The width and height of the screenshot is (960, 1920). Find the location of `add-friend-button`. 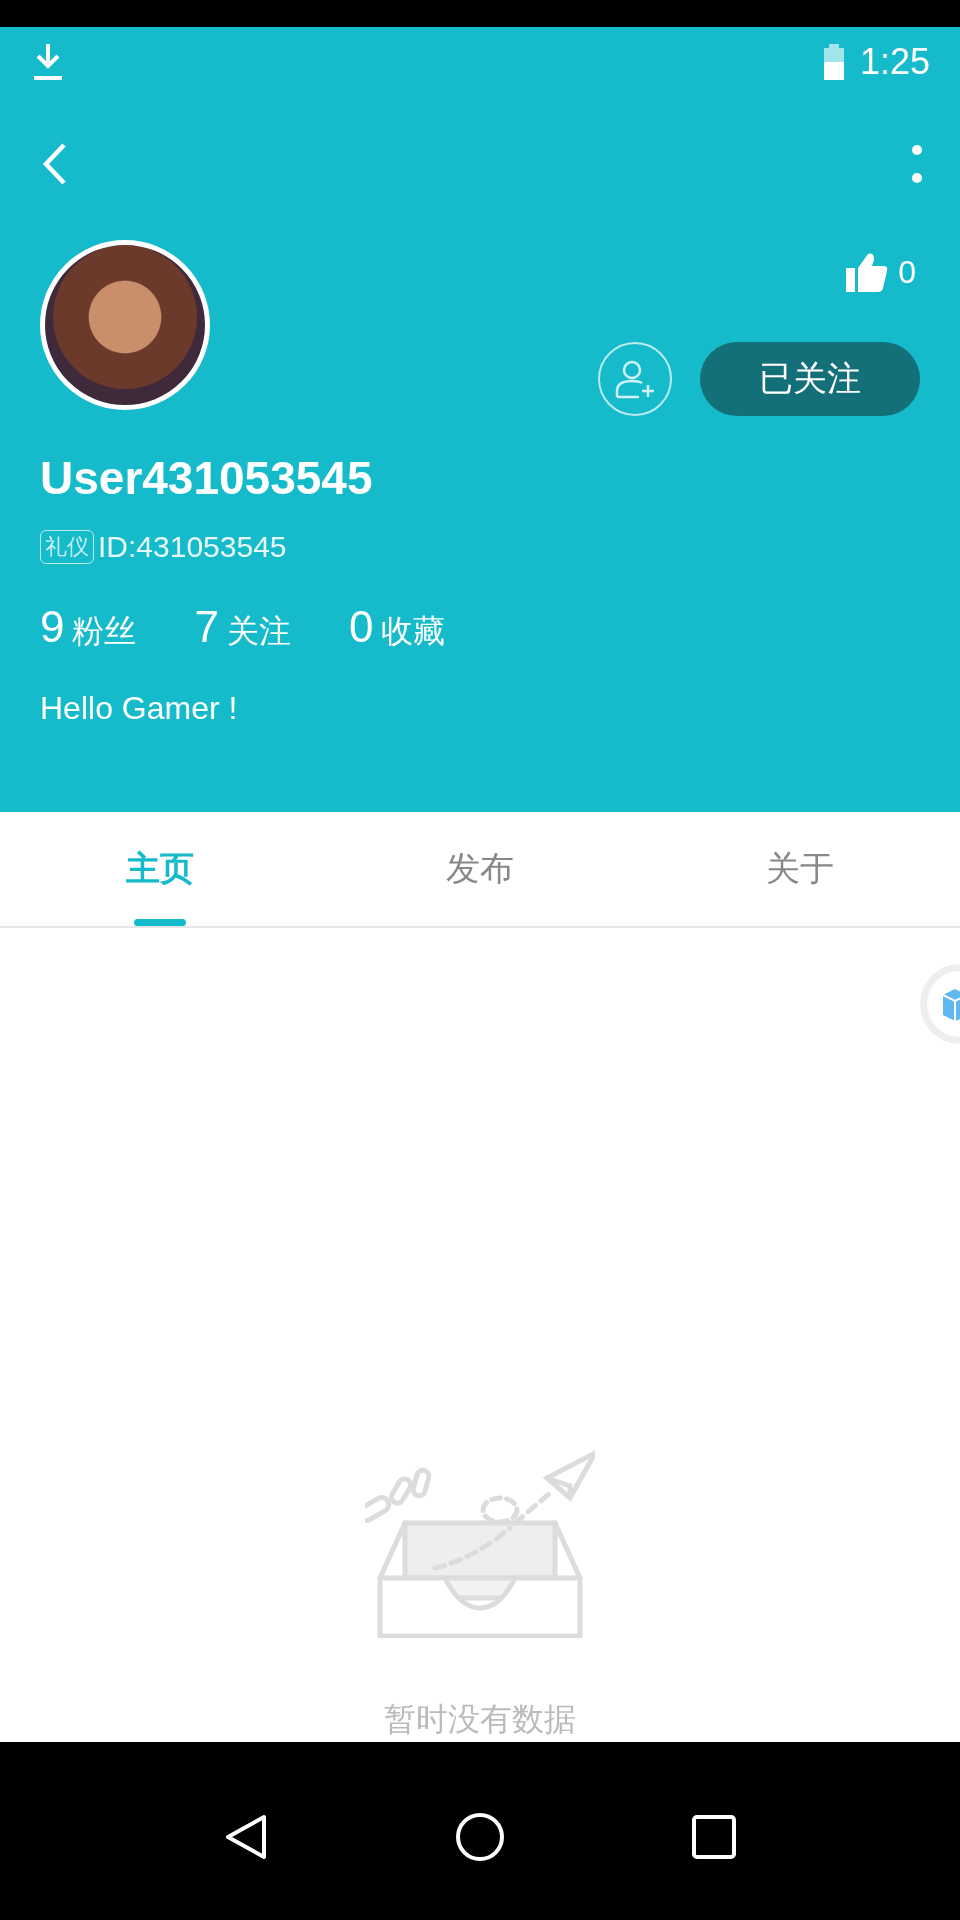

add-friend-button is located at coordinates (635, 379).